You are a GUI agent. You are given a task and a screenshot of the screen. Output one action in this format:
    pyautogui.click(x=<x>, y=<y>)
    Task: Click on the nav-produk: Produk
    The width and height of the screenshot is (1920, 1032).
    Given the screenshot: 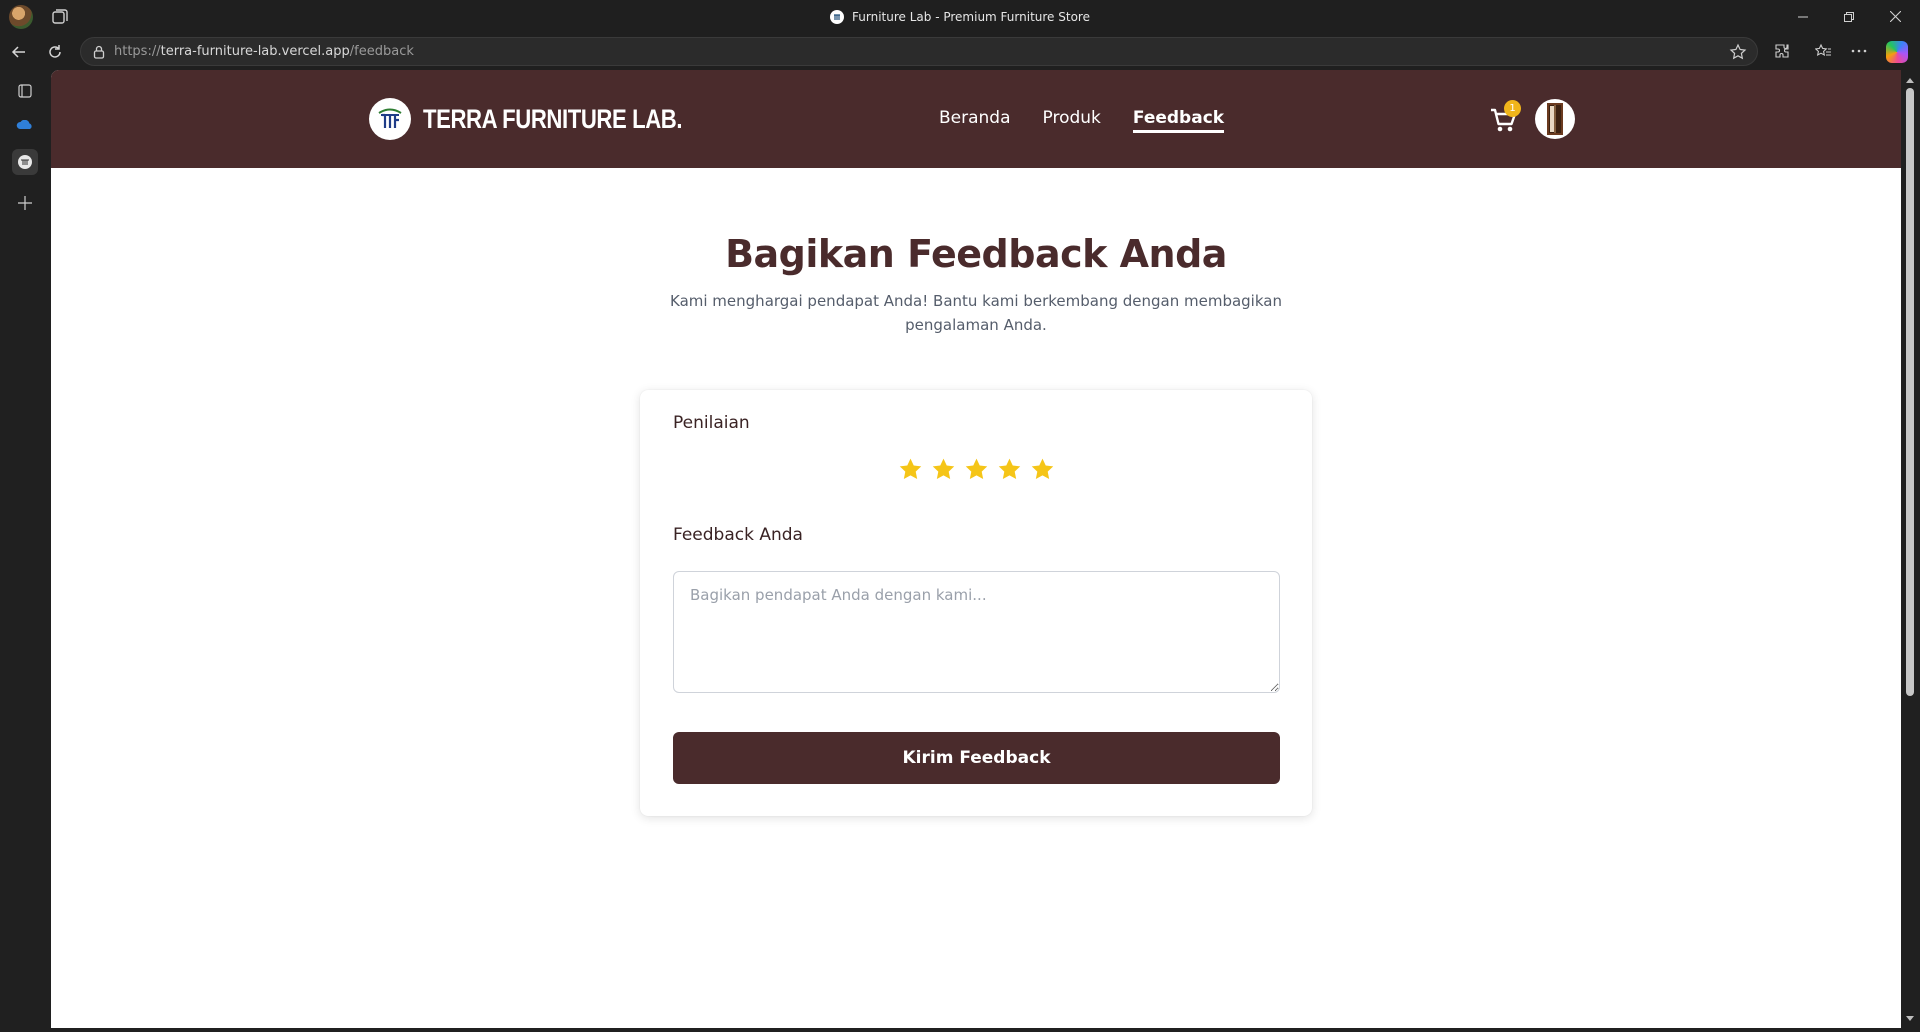 What is the action you would take?
    pyautogui.click(x=1072, y=120)
    